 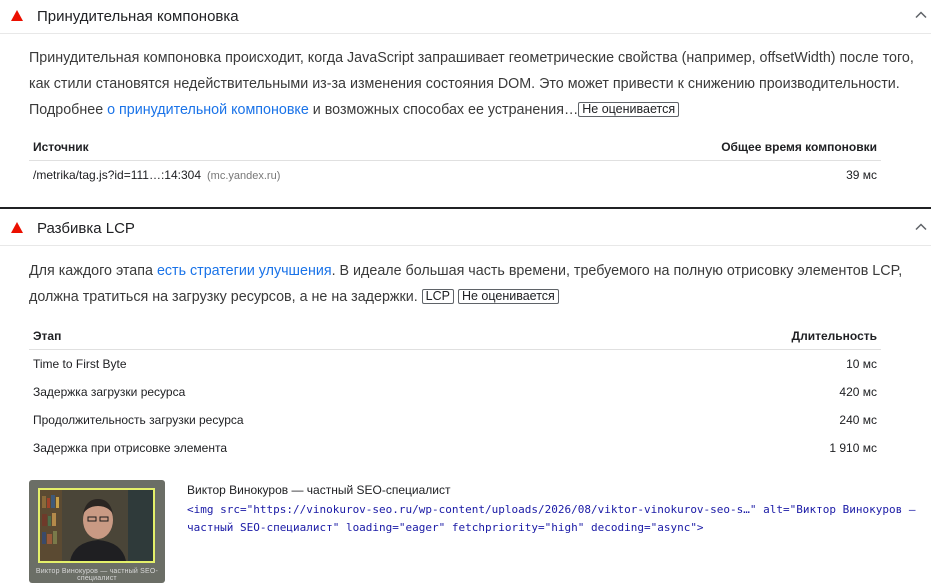 I want to click on column-header-total-time: Общее время компоновки, so click(x=714, y=147).